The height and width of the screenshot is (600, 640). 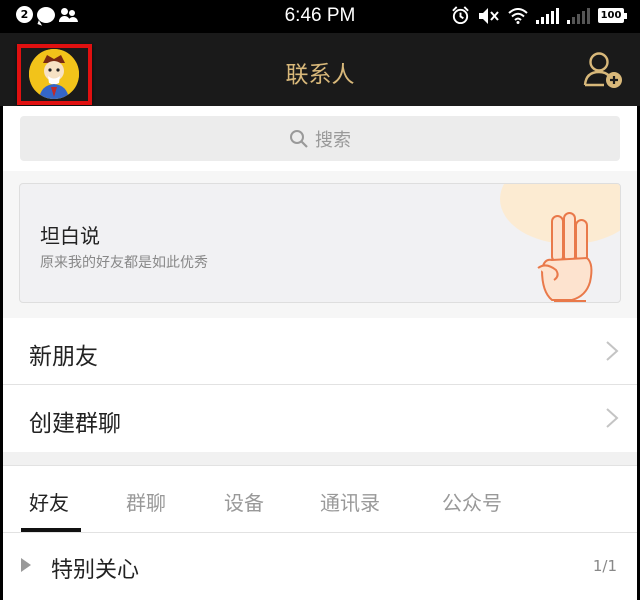 I want to click on create-group-row: 创建群聊, so click(x=320, y=418).